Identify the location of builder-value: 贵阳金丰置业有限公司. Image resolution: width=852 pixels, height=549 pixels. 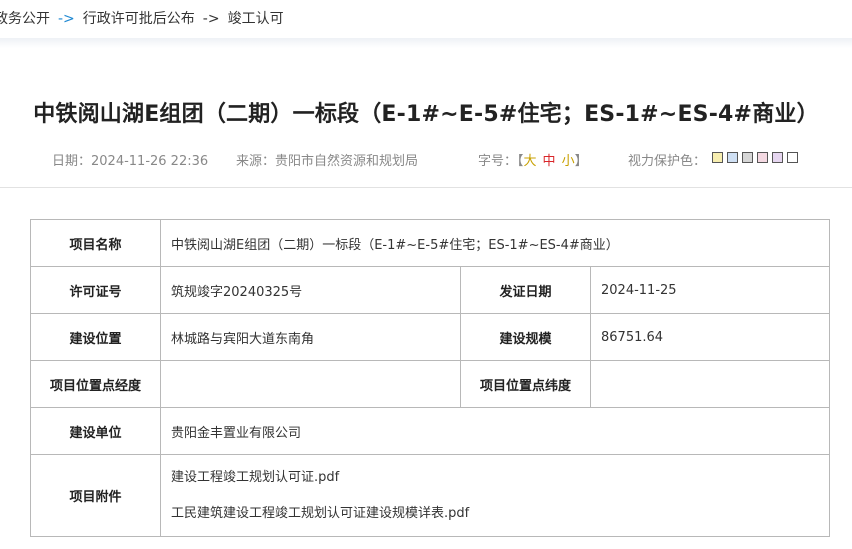
(495, 431).